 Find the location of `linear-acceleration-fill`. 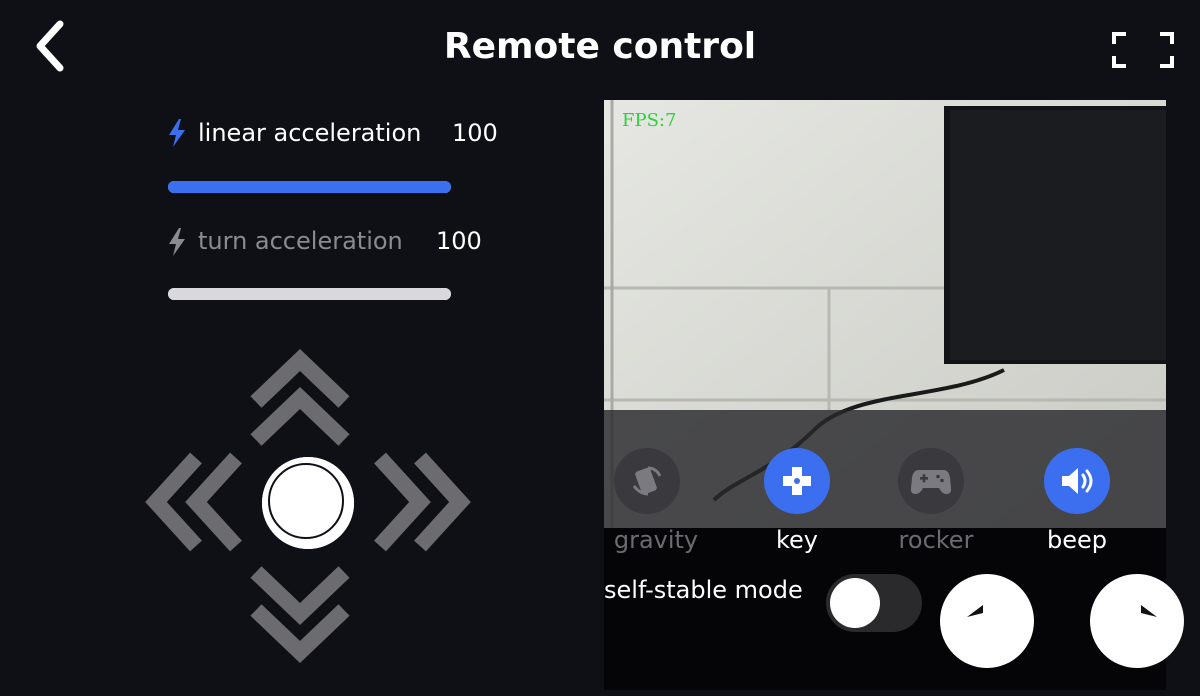

linear-acceleration-fill is located at coordinates (309, 187).